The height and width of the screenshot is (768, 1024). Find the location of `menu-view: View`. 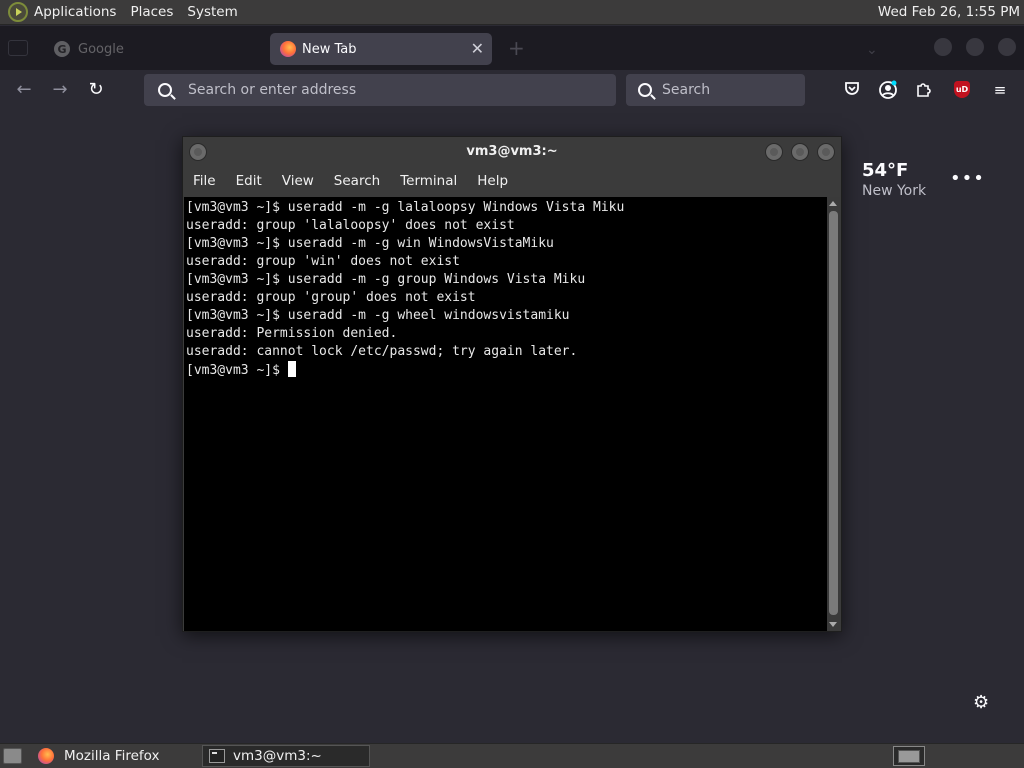

menu-view: View is located at coordinates (298, 181).